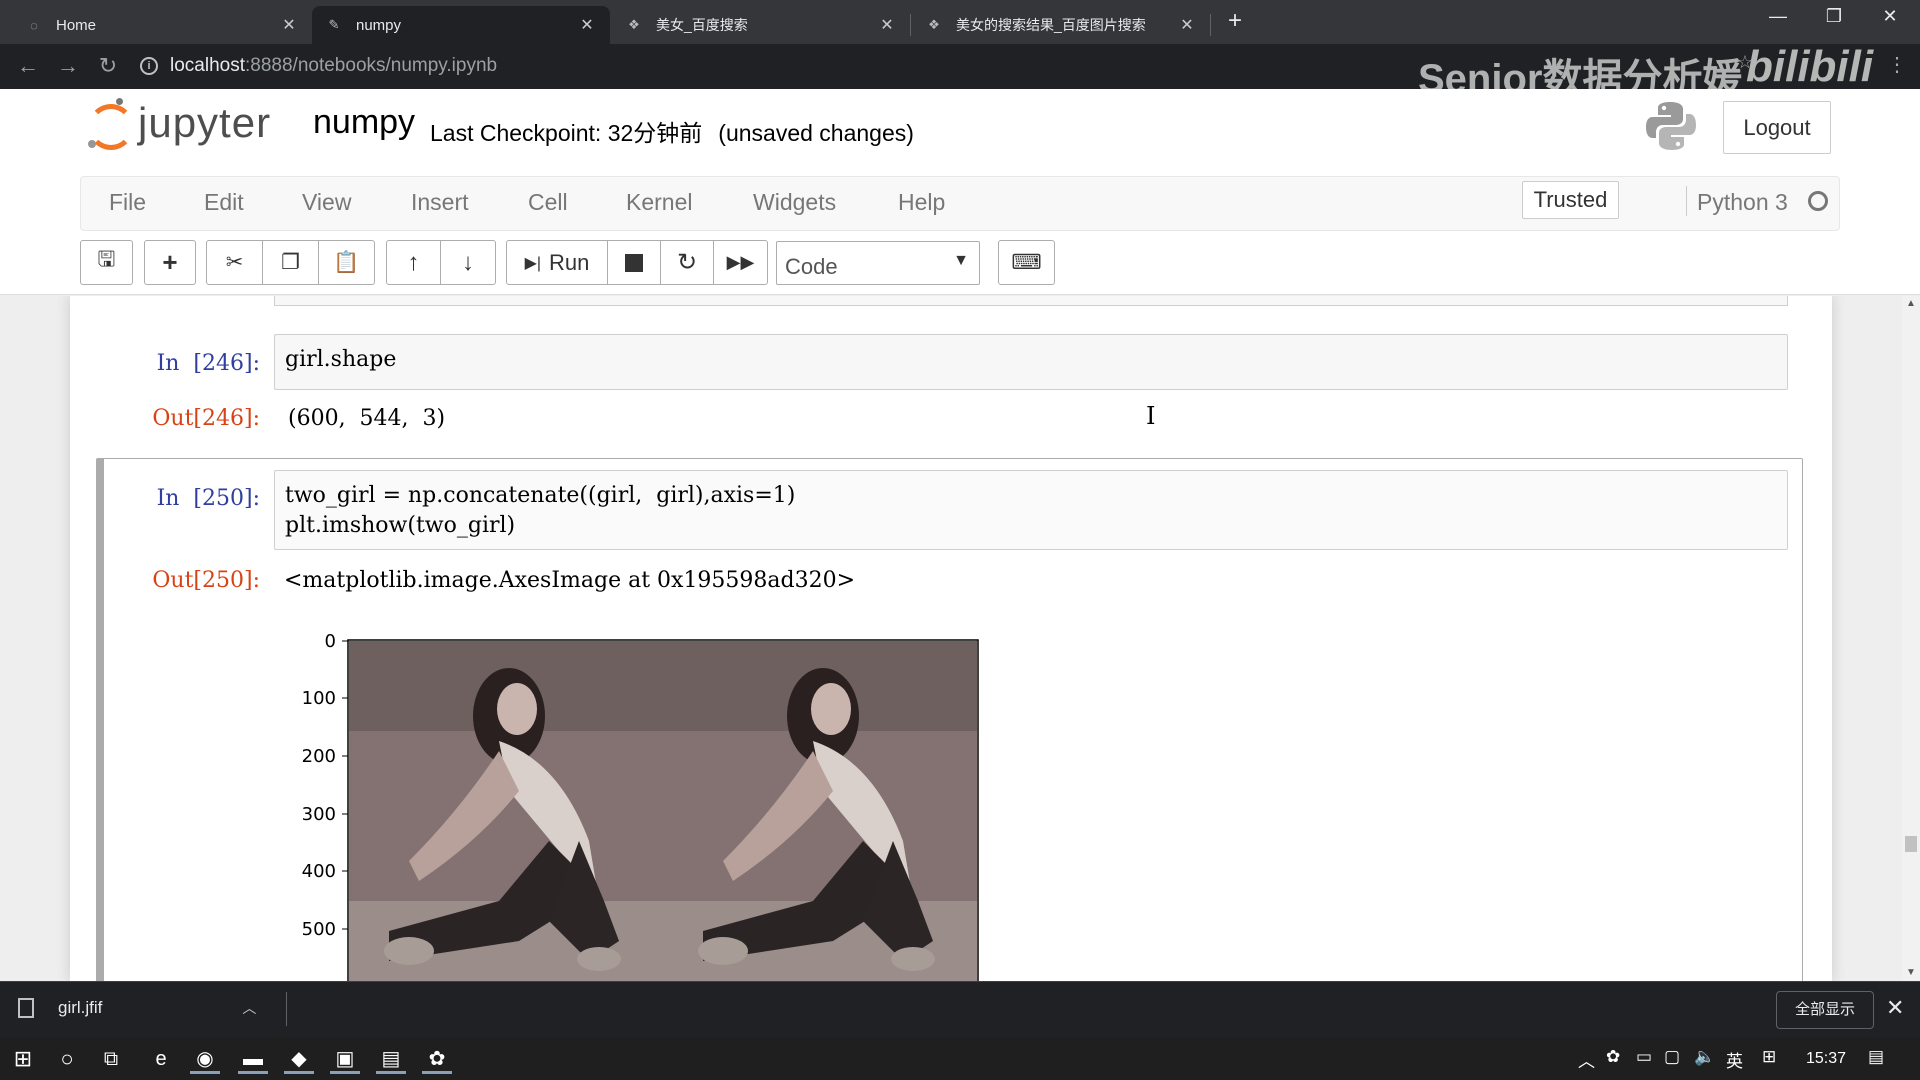  Describe the element at coordinates (1818, 201) in the screenshot. I see `kernel-idle-icon` at that location.